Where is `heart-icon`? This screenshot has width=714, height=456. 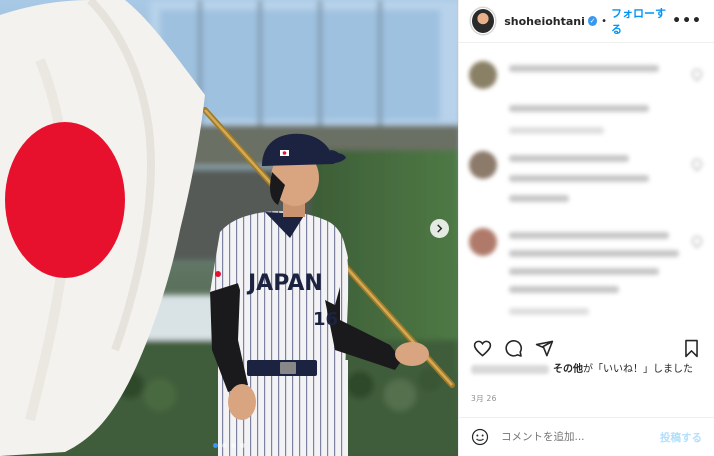
heart-icon is located at coordinates (482, 348).